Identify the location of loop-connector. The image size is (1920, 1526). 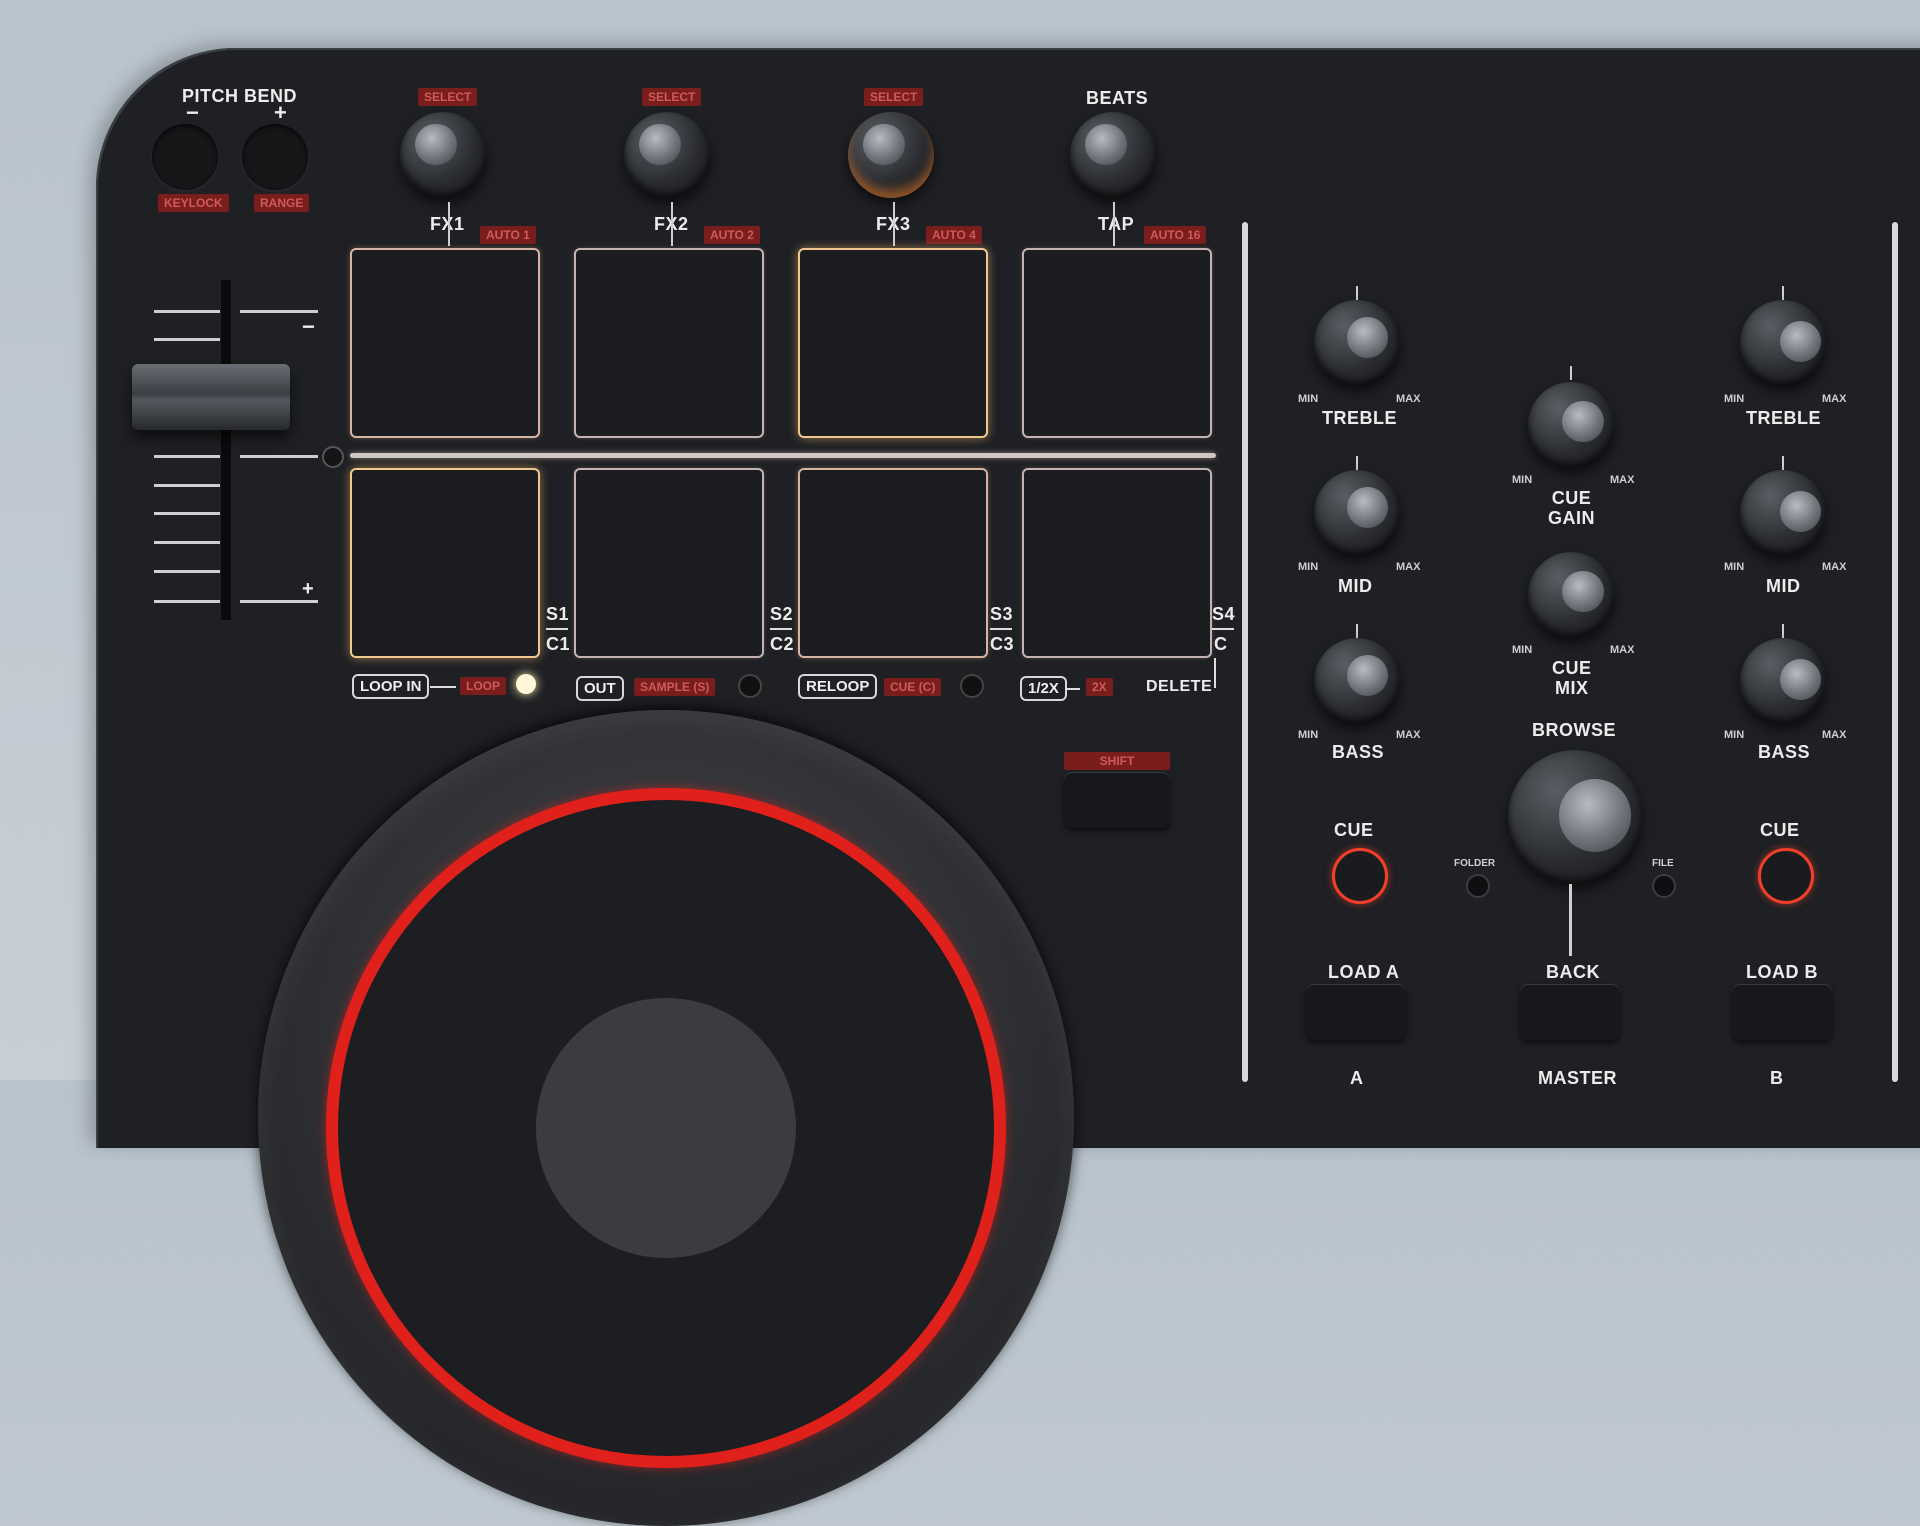
(443, 687).